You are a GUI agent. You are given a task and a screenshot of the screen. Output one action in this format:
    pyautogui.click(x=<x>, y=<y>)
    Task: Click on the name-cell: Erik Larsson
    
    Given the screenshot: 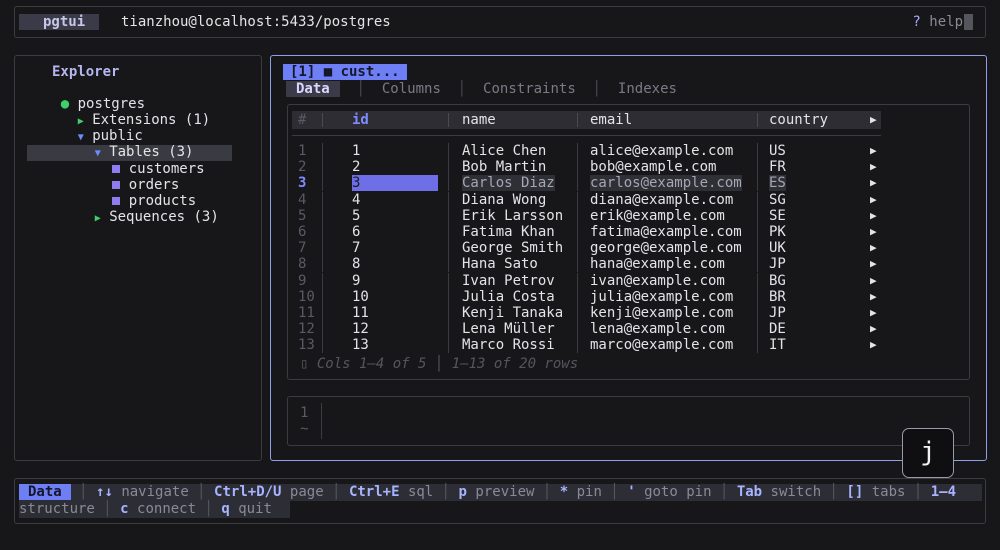 What is the action you would take?
    pyautogui.click(x=512, y=216)
    